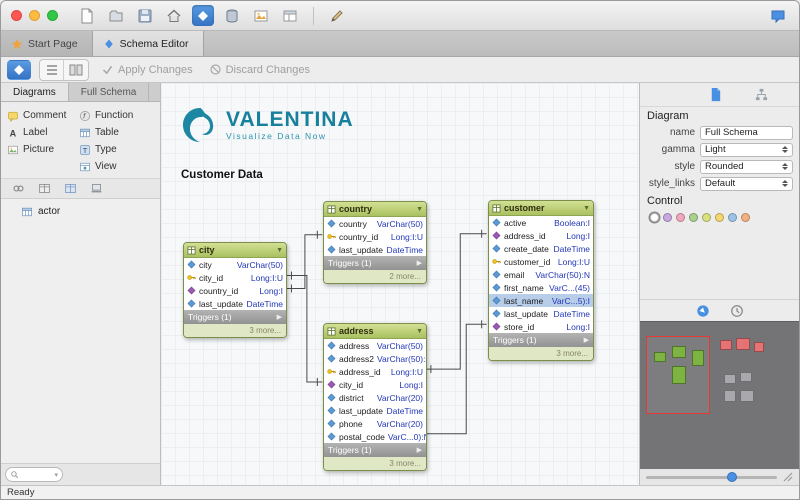 The width and height of the screenshot is (800, 500). What do you see at coordinates (719, 395) in the screenshot?
I see `minimap` at bounding box center [719, 395].